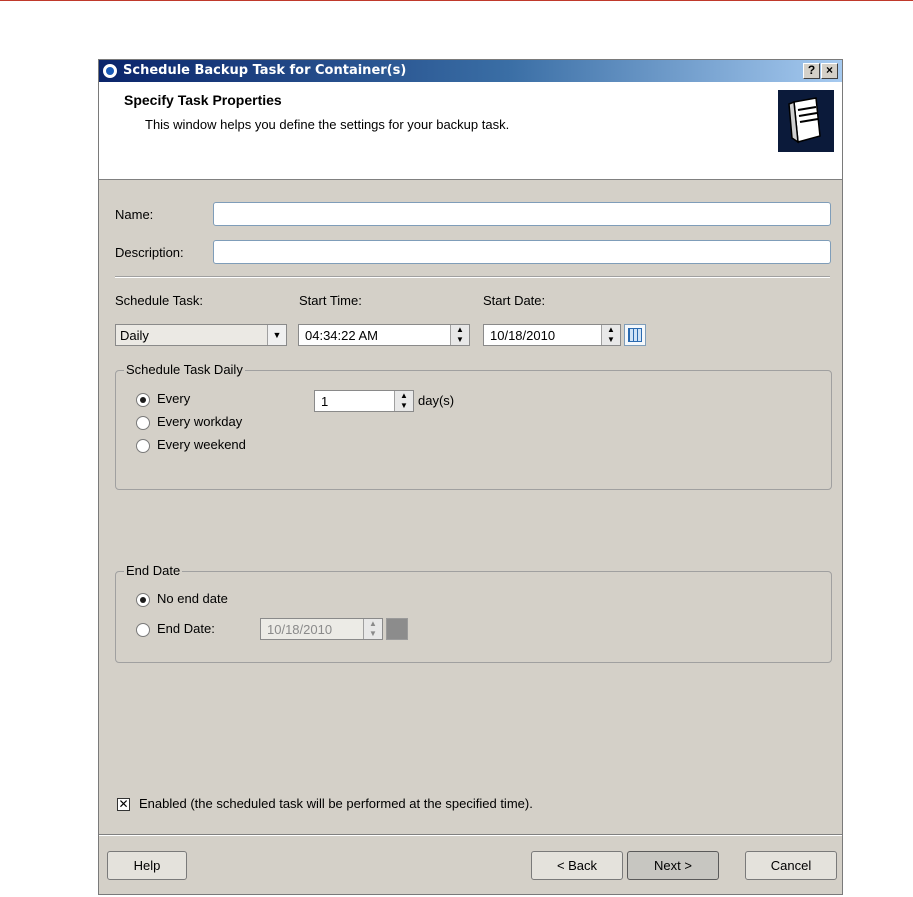 This screenshot has height=897, width=913. Describe the element at coordinates (829, 71) in the screenshot. I see `close-button: ×` at that location.